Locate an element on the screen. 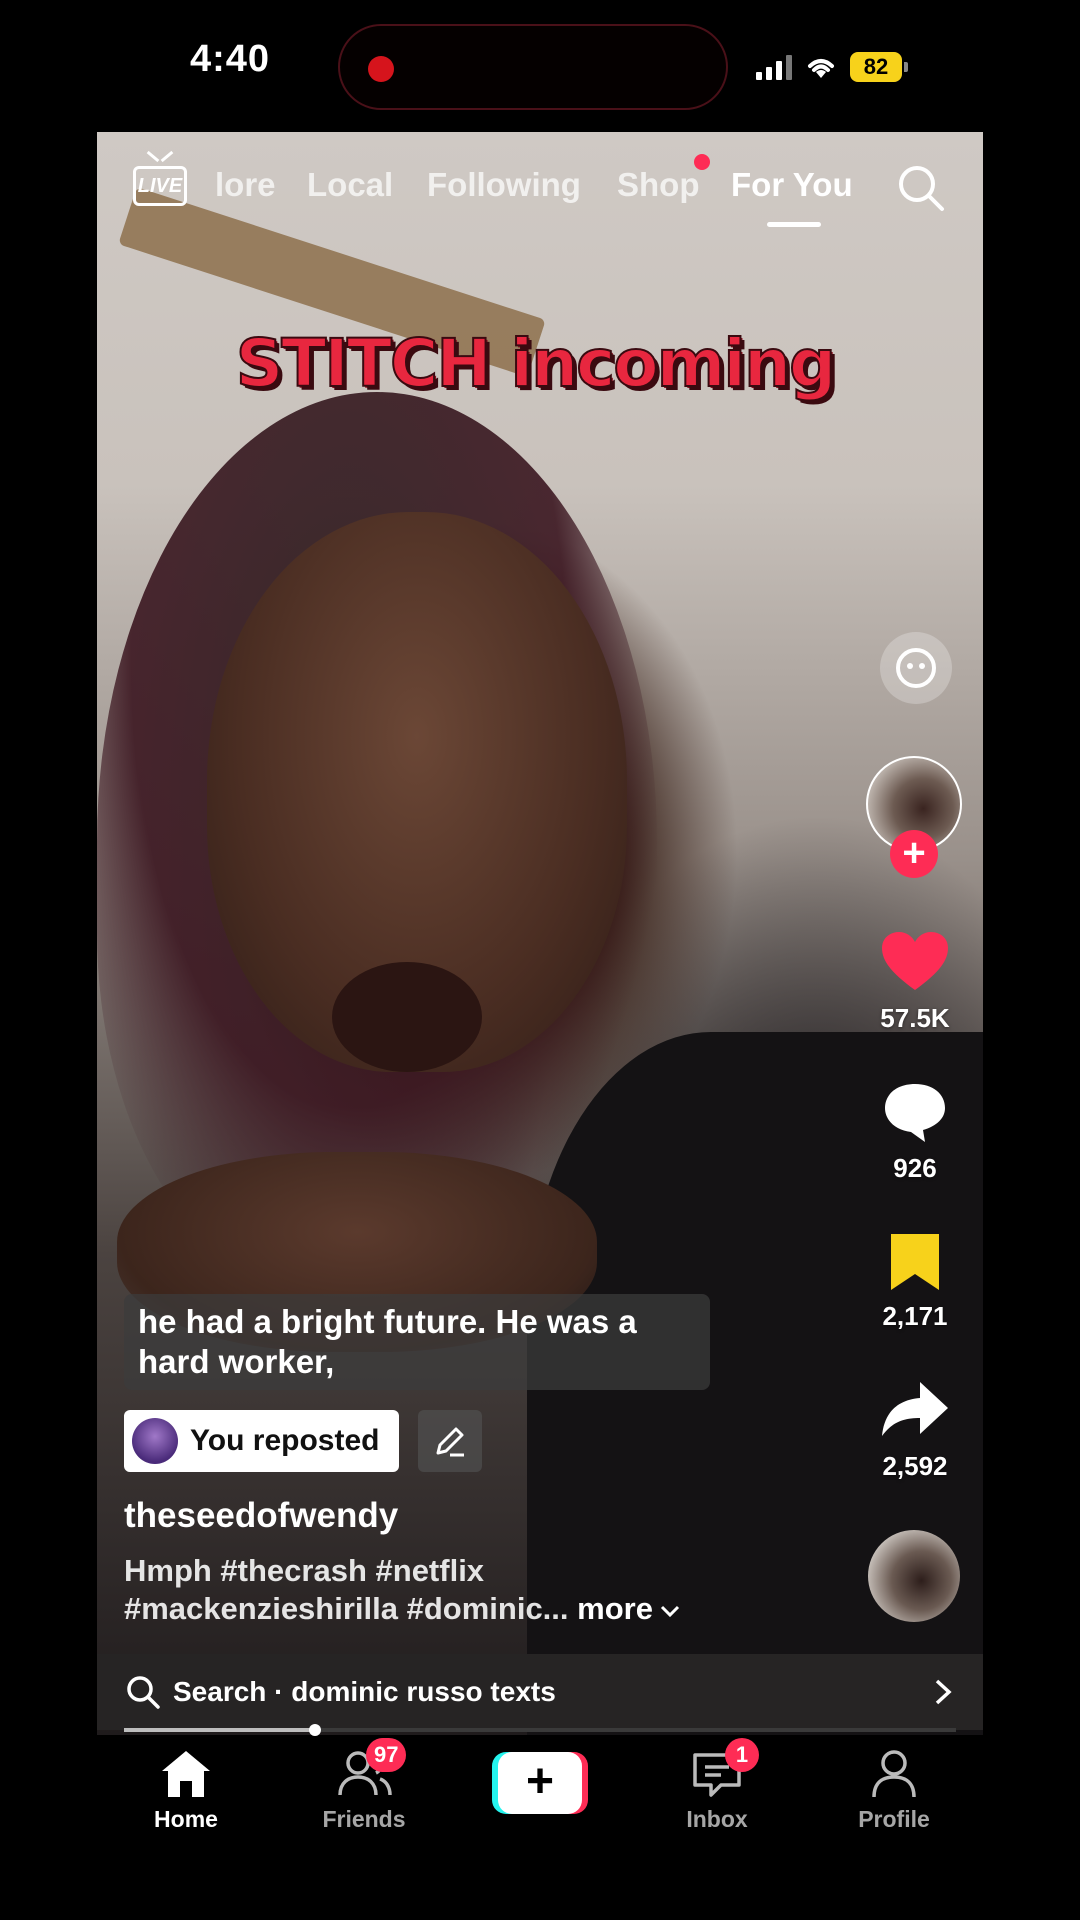 Image resolution: width=1080 pixels, height=1920 pixels. status-indicators: 82 is located at coordinates (832, 67).